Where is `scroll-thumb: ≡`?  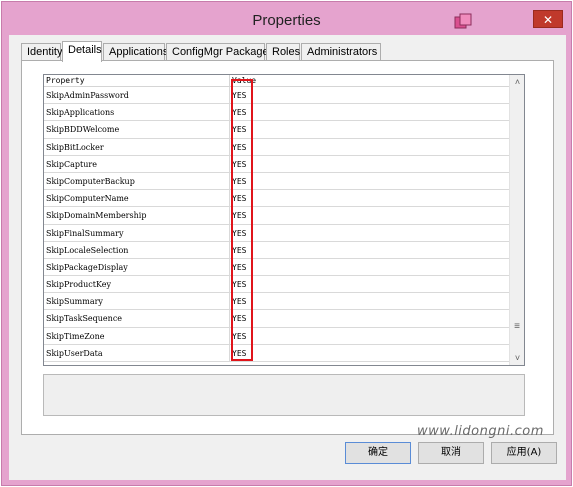
scroll-thumb: ≡ is located at coordinates (517, 327).